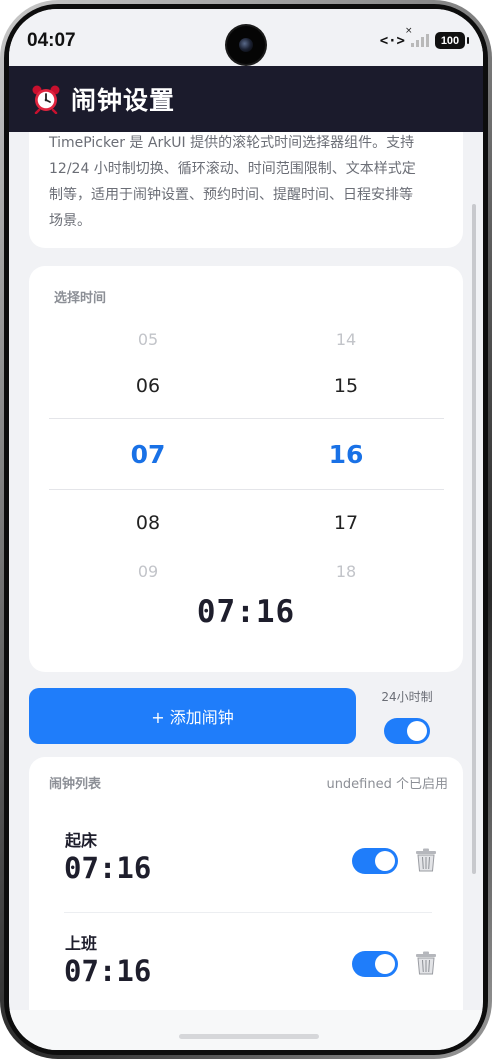 This screenshot has width=492, height=1059. I want to click on selection-line-bottom, so click(246, 489).